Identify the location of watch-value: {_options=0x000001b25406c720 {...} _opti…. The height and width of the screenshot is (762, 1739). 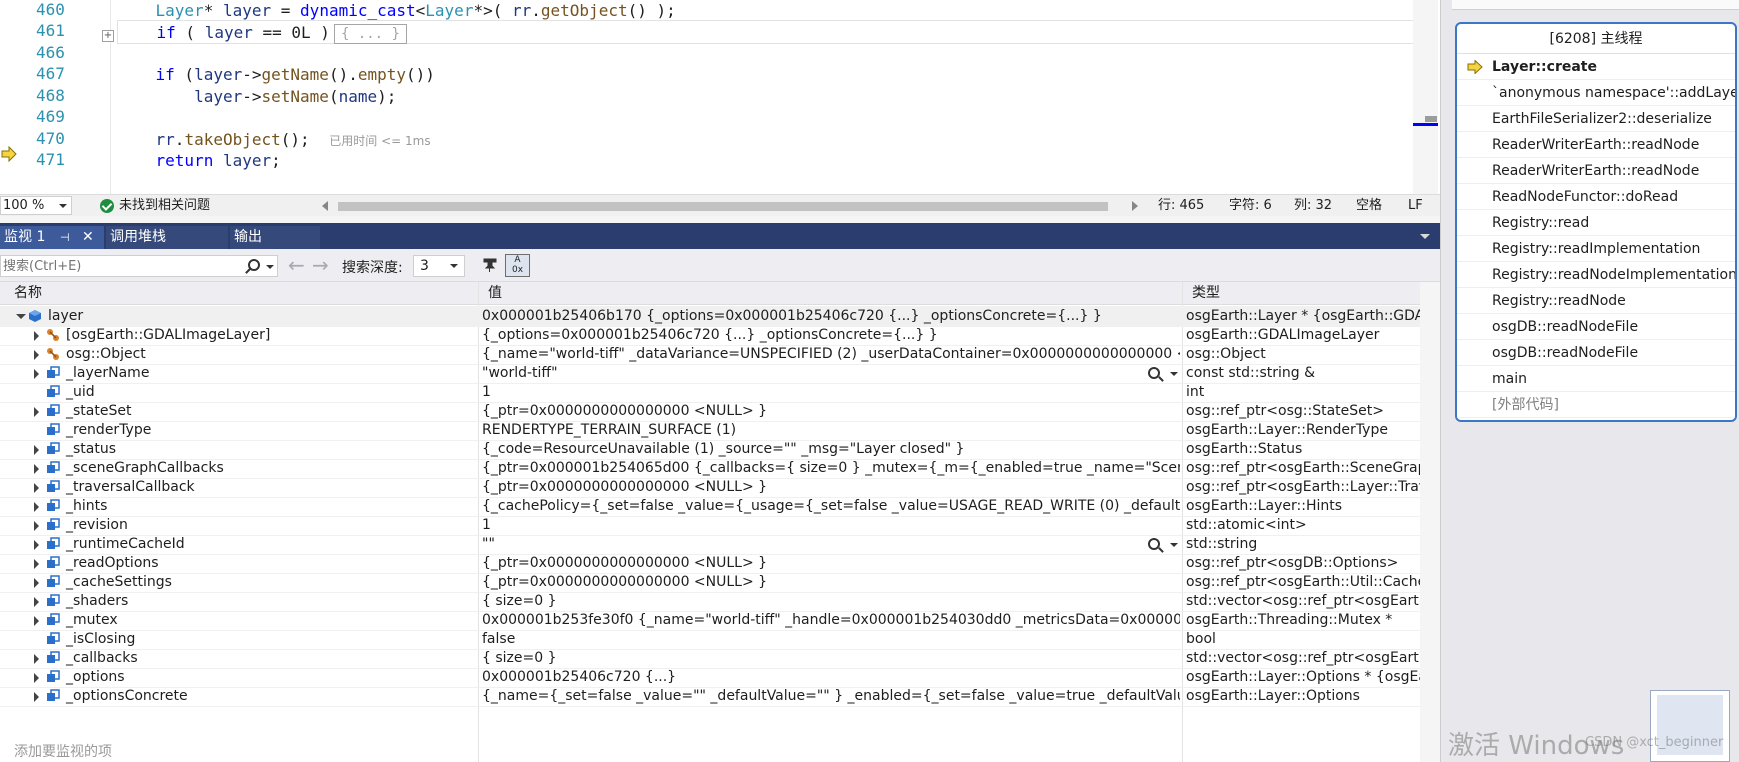
(831, 335).